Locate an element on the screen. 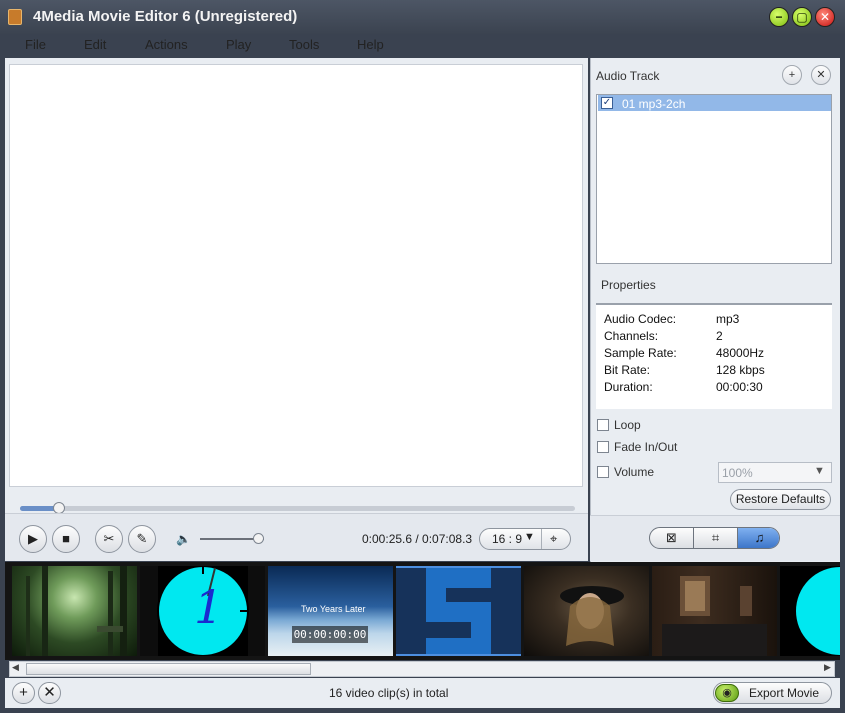  audio-track-list is located at coordinates (714, 179).